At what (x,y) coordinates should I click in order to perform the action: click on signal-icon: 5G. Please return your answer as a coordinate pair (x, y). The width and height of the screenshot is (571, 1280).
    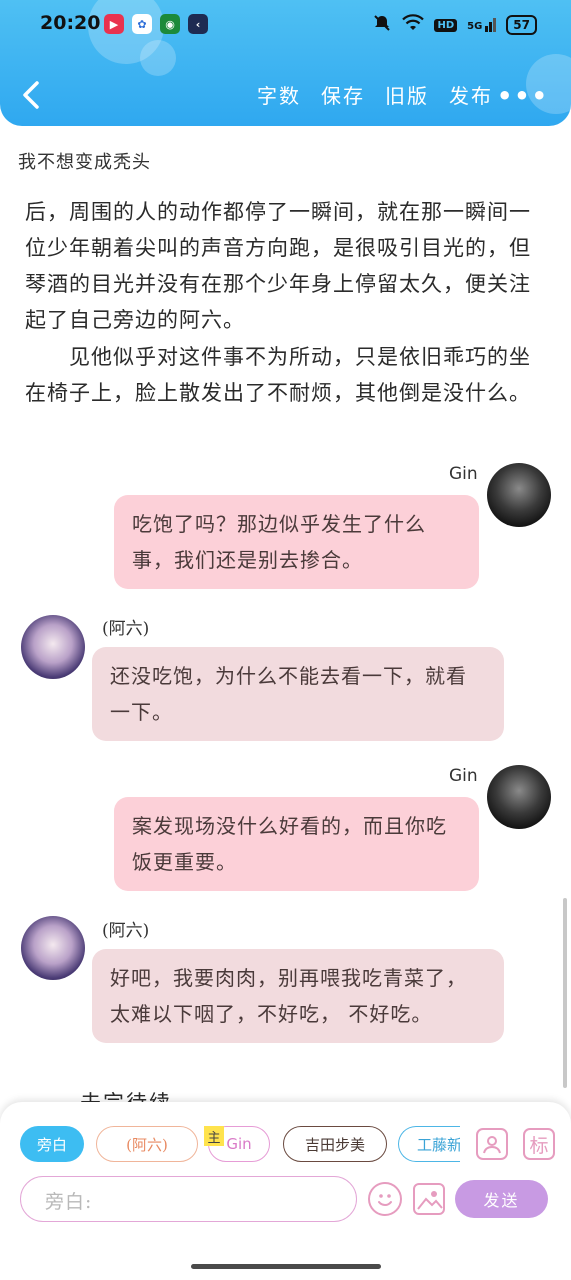
    Looking at the image, I should click on (482, 25).